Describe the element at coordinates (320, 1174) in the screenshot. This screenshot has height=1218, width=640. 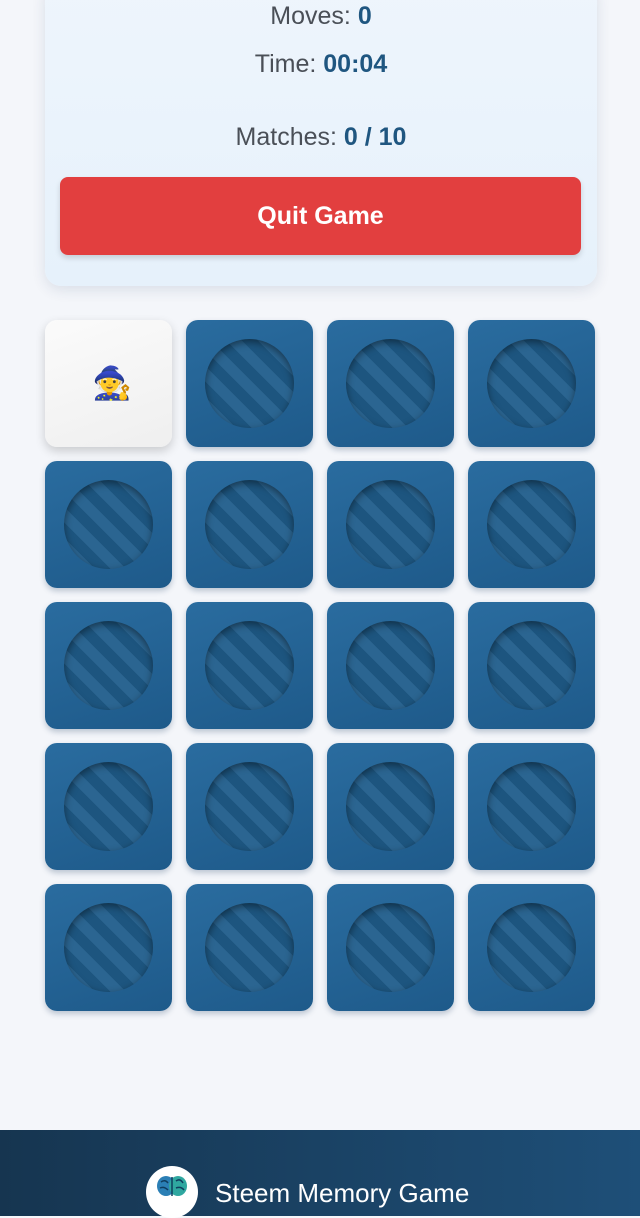
I see `footer: Steem Memory Game` at that location.